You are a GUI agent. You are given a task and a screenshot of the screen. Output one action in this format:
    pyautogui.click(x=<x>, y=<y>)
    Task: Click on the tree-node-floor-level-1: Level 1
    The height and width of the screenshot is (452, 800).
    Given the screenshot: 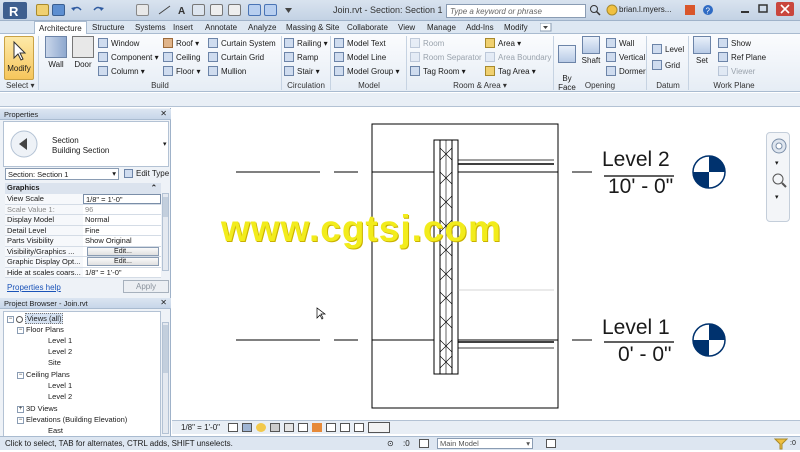 What is the action you would take?
    pyautogui.click(x=60, y=340)
    